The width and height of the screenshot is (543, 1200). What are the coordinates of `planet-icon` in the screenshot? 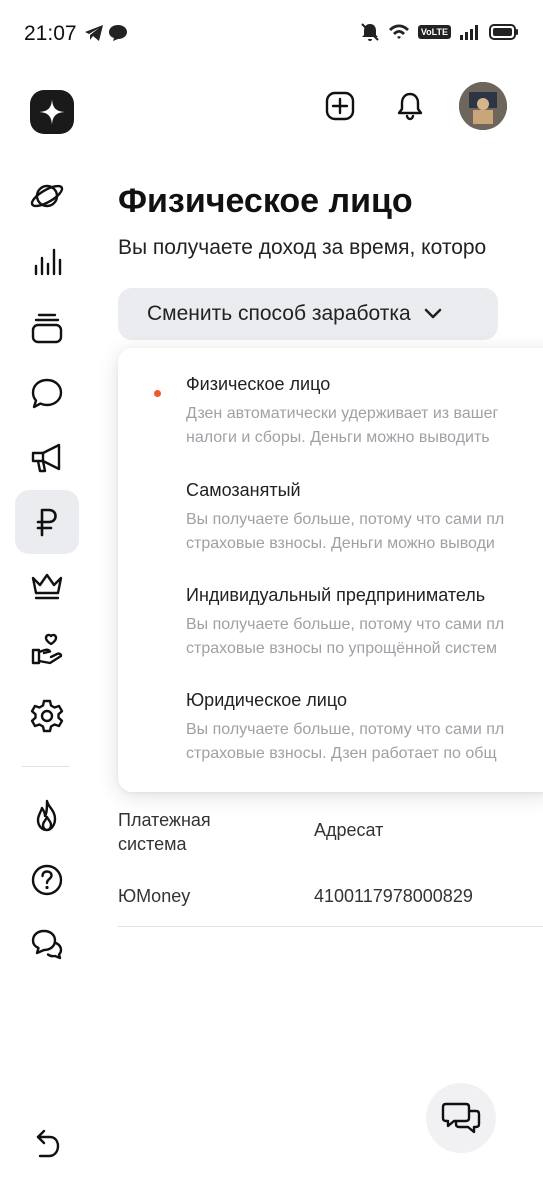 It's located at (47, 196).